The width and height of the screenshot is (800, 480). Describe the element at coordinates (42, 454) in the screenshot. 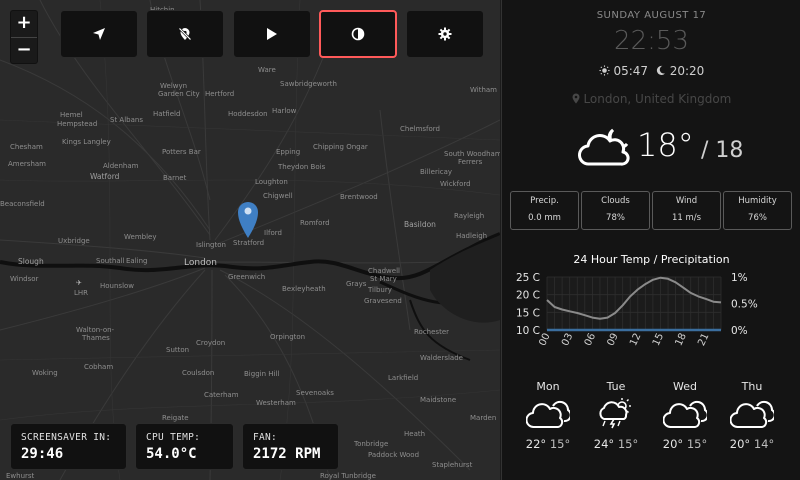

I see `screensaver-value: 29:46` at that location.